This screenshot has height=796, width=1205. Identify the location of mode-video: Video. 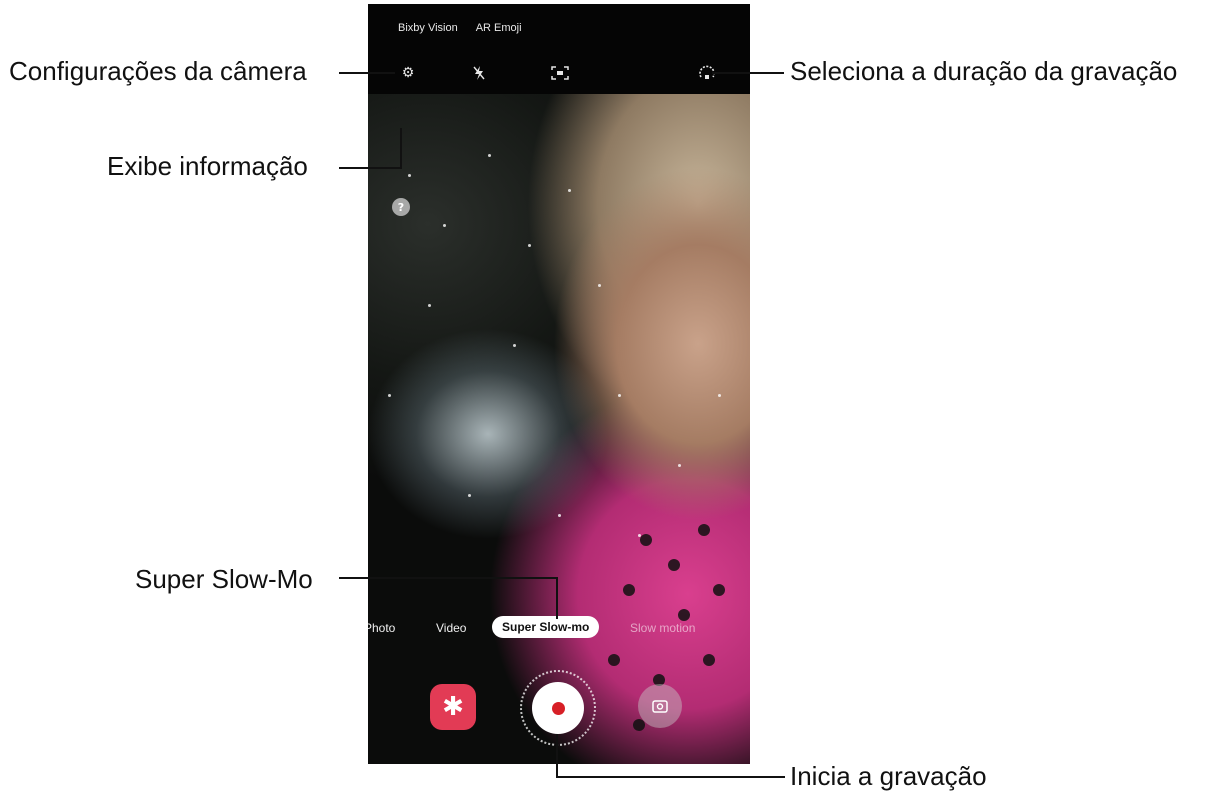
(451, 628).